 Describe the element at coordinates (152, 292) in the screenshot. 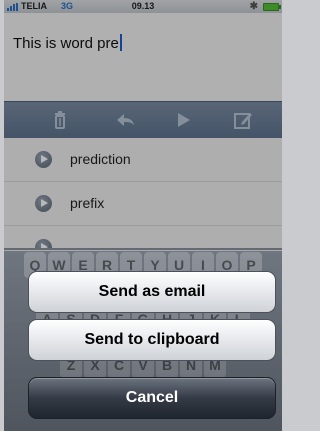

I see `send-as-email-button: Send as email` at that location.